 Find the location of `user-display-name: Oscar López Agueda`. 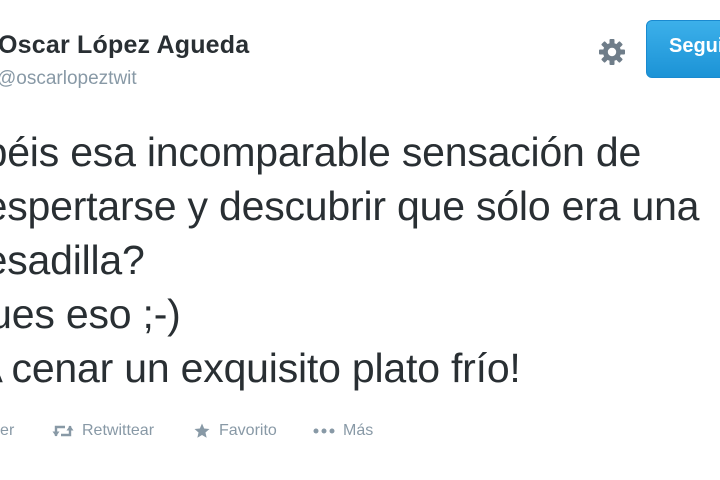

user-display-name: Oscar López Agueda is located at coordinates (124, 45).